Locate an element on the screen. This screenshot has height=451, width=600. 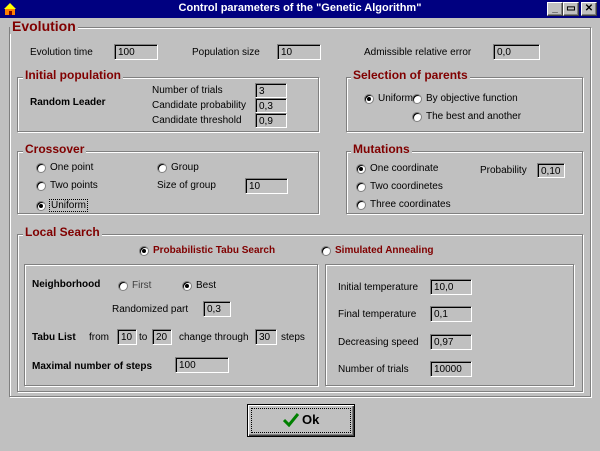
max-steps-field: 100 is located at coordinates (202, 365).